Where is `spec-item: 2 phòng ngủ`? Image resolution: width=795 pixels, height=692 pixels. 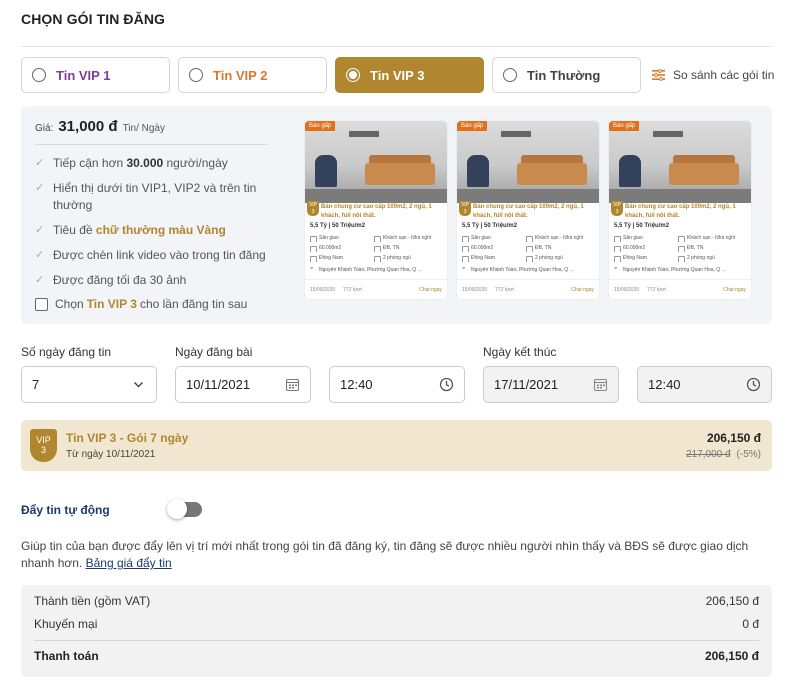 spec-item: 2 phòng ngủ is located at coordinates (561, 258).